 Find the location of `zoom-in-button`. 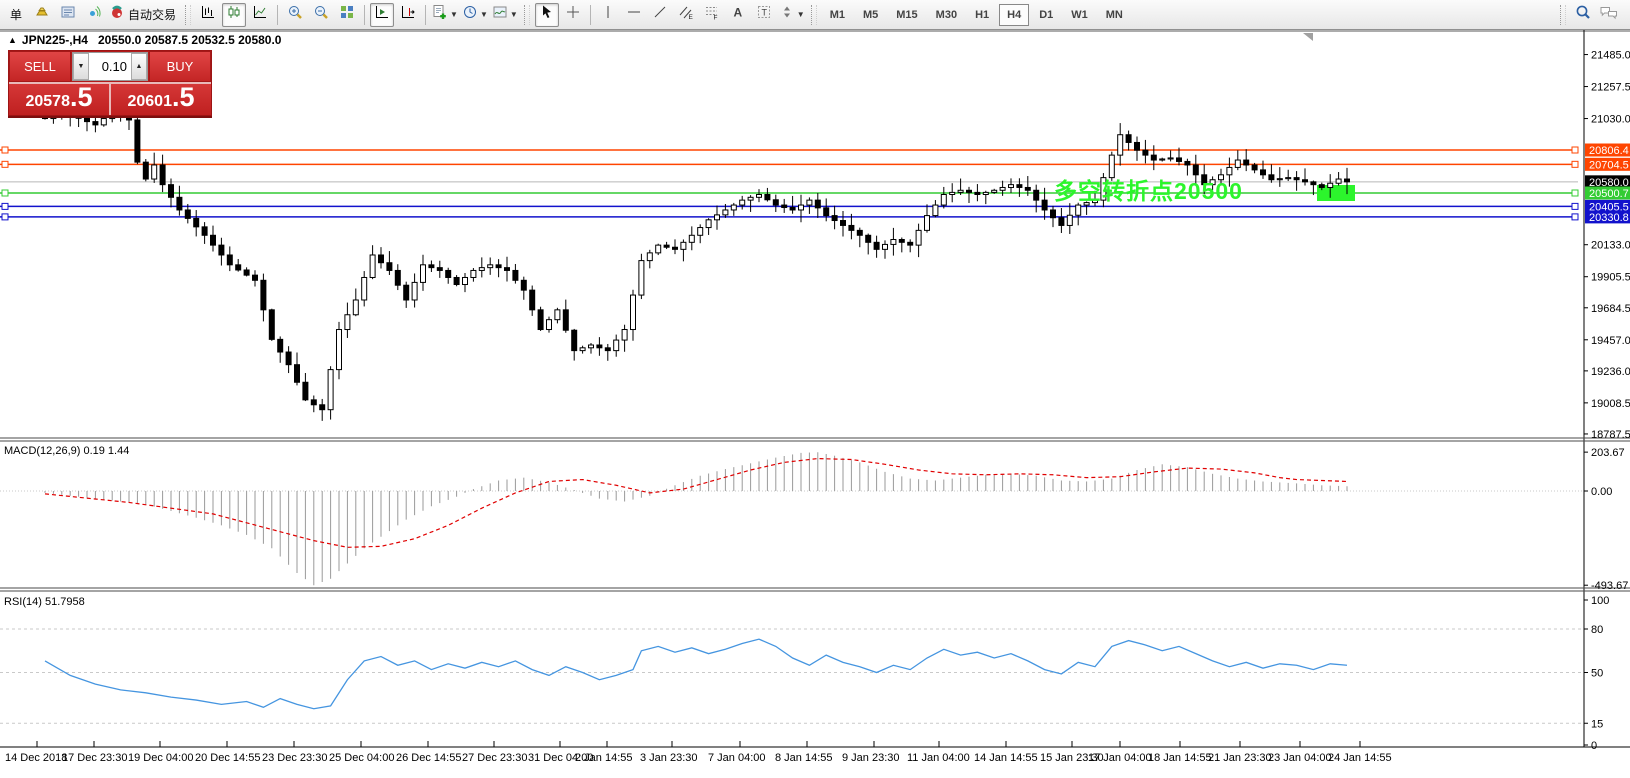

zoom-in-button is located at coordinates (295, 15).